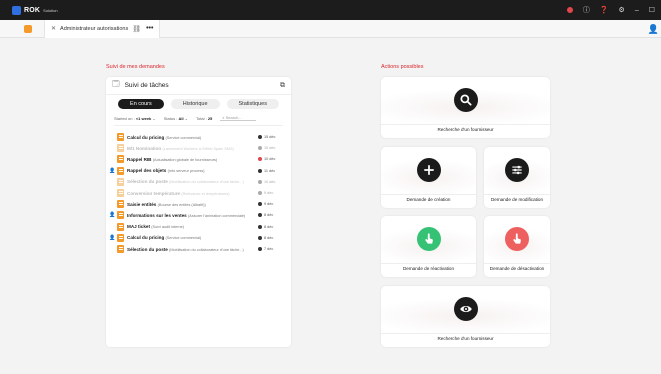 The height and width of the screenshot is (374, 661). Describe the element at coordinates (330, 28) in the screenshot. I see `tab-bar: ✕ Administrateur autorisations ⛓ •••` at that location.